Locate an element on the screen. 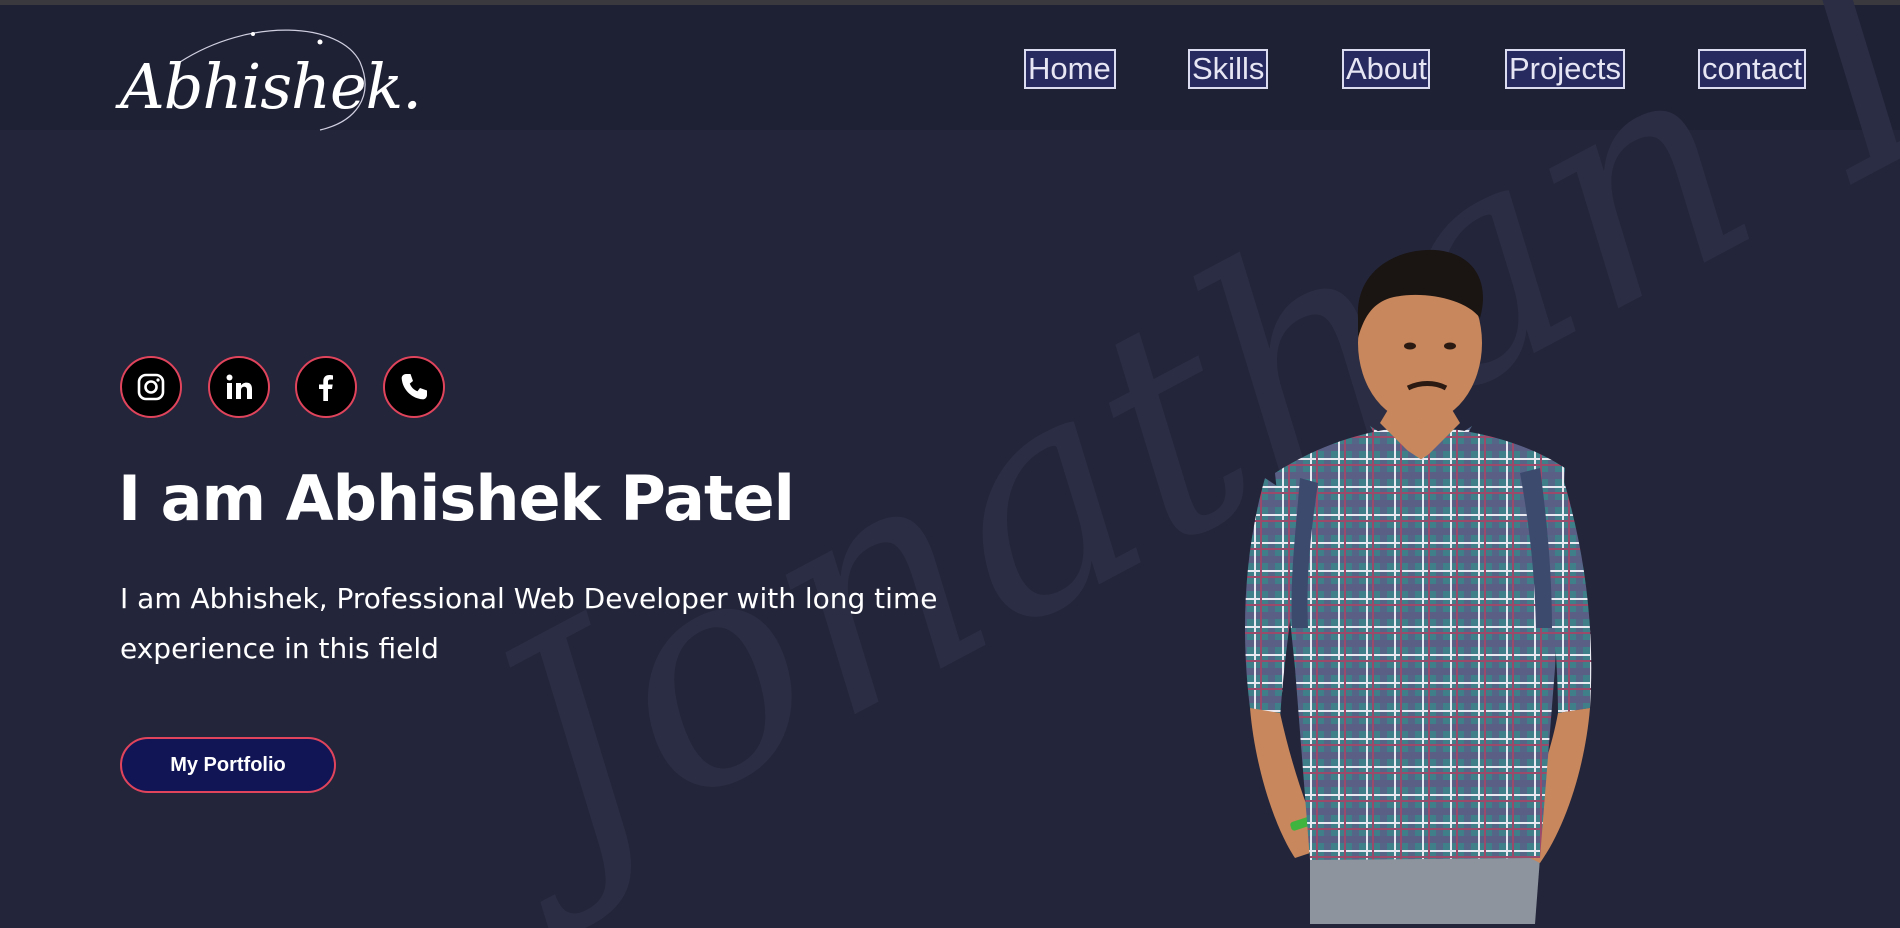  linkedin-icon is located at coordinates (239, 386).